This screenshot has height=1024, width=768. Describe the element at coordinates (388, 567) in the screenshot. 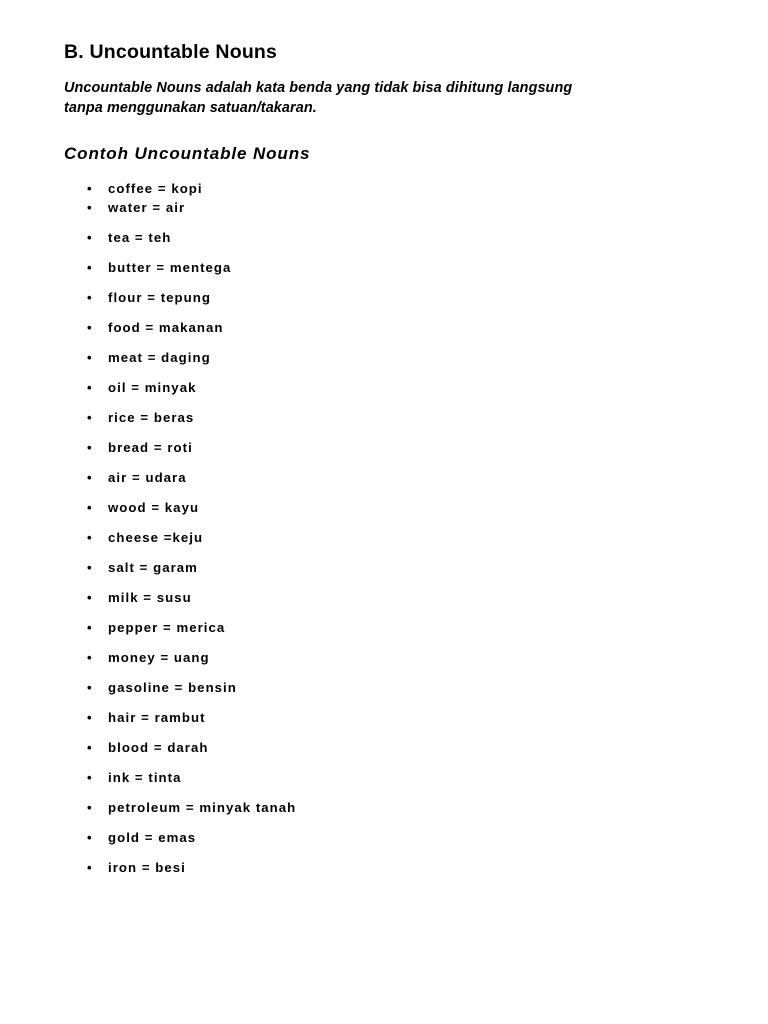

I see `list-item: salt = garam` at that location.